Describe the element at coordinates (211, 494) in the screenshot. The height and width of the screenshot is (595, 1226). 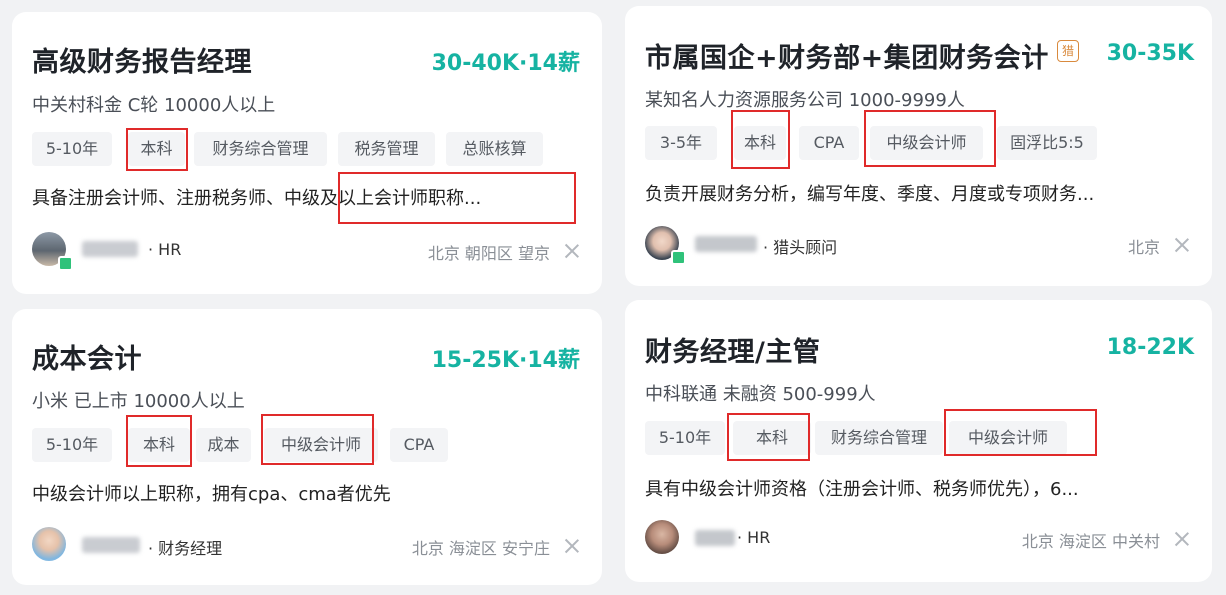
I see `job-description: 中级会计师以上职称，拥有cpa、cma者优先` at that location.